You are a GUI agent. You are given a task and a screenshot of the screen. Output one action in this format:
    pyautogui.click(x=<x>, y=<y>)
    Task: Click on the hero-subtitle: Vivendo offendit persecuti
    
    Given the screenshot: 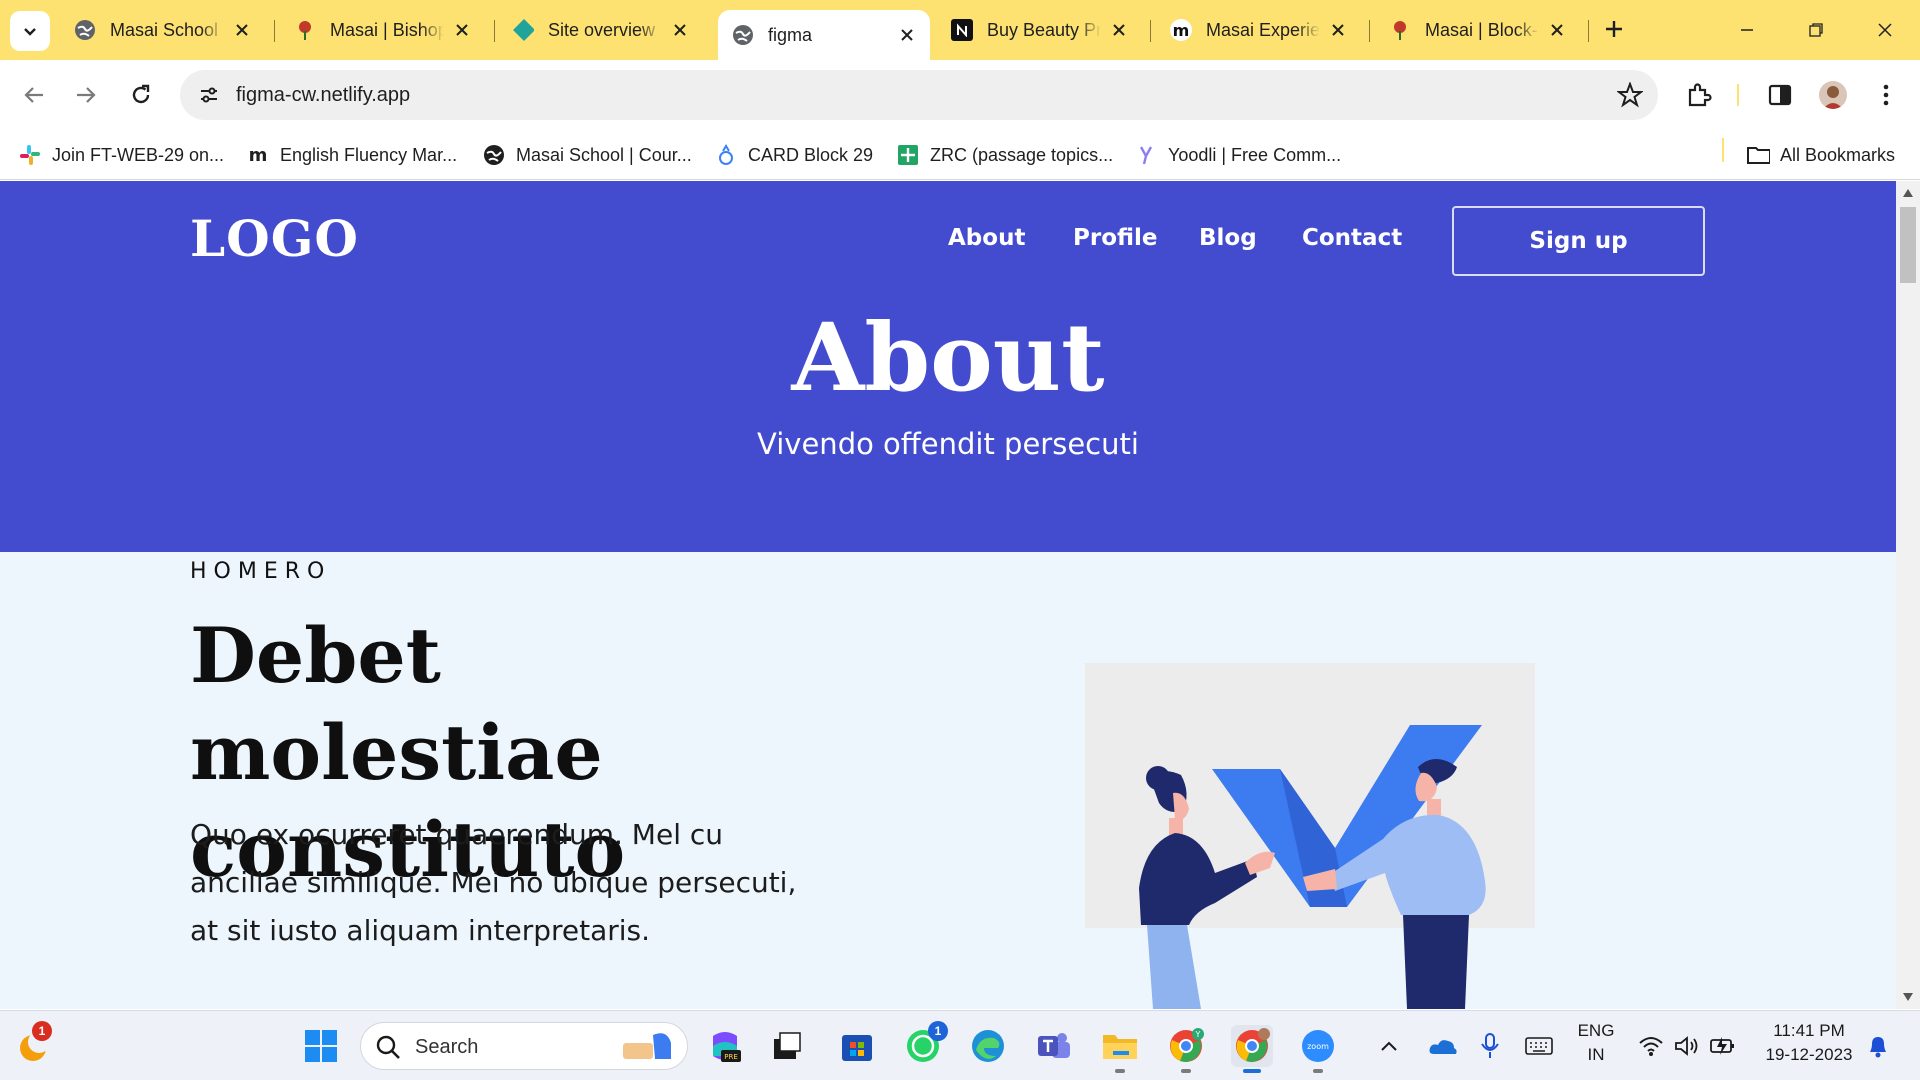 What is the action you would take?
    pyautogui.click(x=948, y=444)
    